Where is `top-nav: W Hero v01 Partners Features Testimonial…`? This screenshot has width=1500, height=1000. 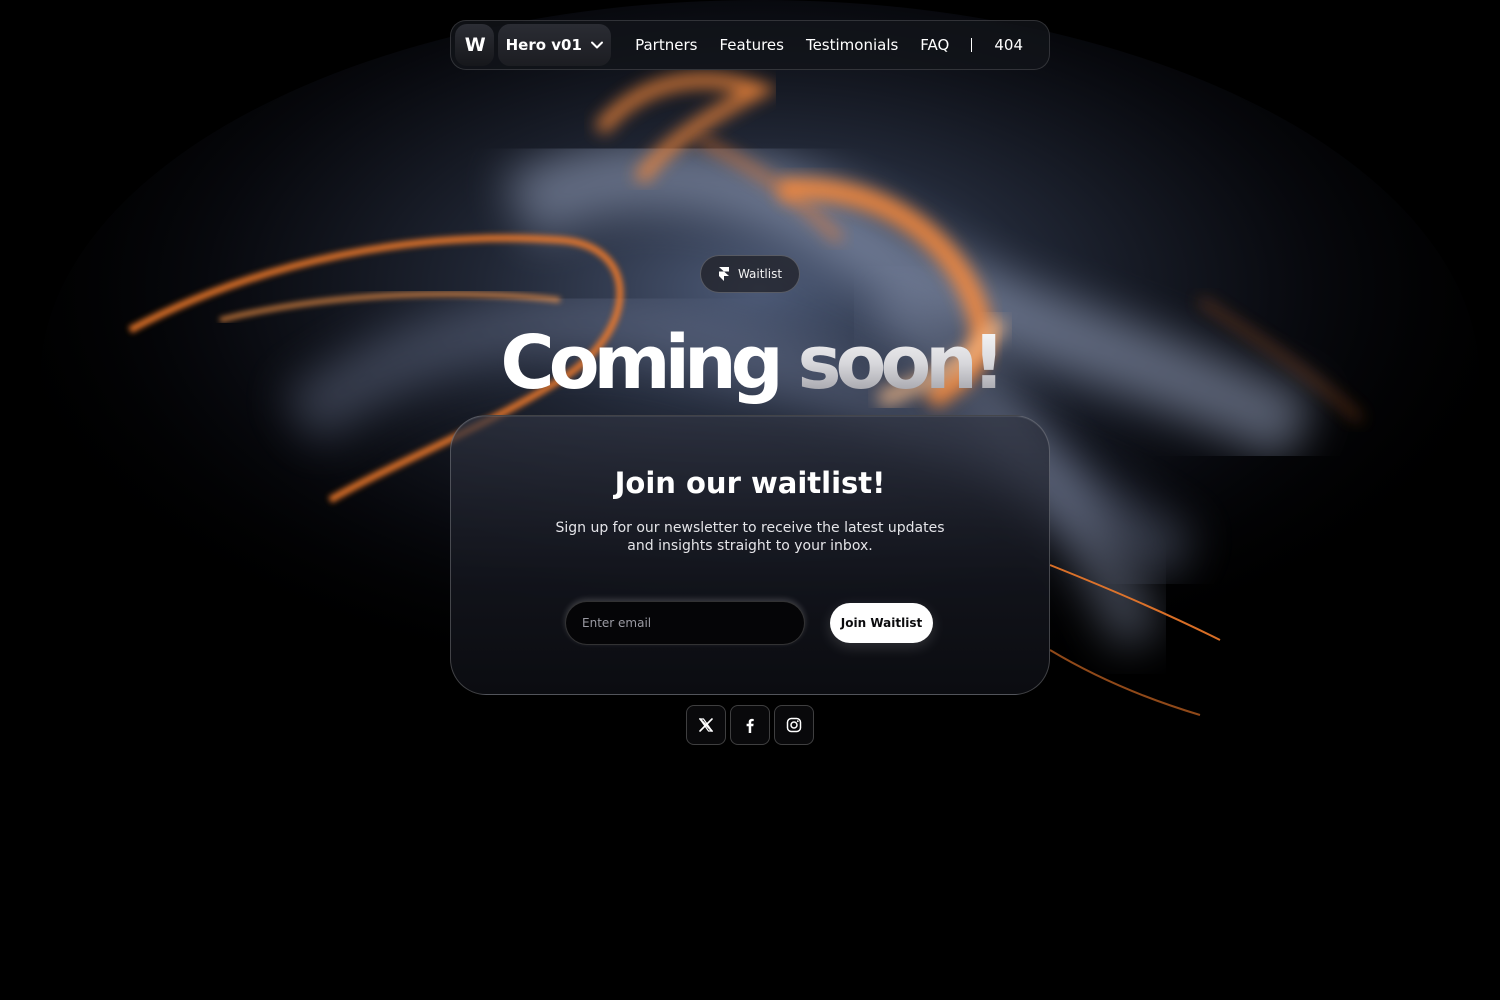 top-nav: W Hero v01 Partners Features Testimonial… is located at coordinates (750, 45).